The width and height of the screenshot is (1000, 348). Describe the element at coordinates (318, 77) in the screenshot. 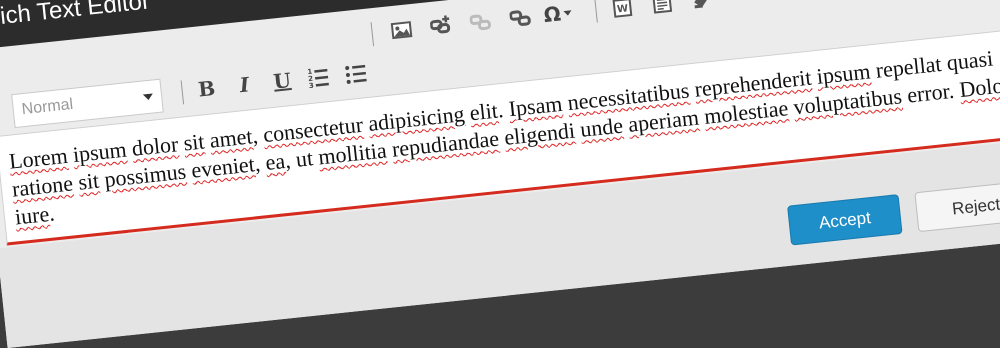

I see `numbered-list-icon: 123` at that location.